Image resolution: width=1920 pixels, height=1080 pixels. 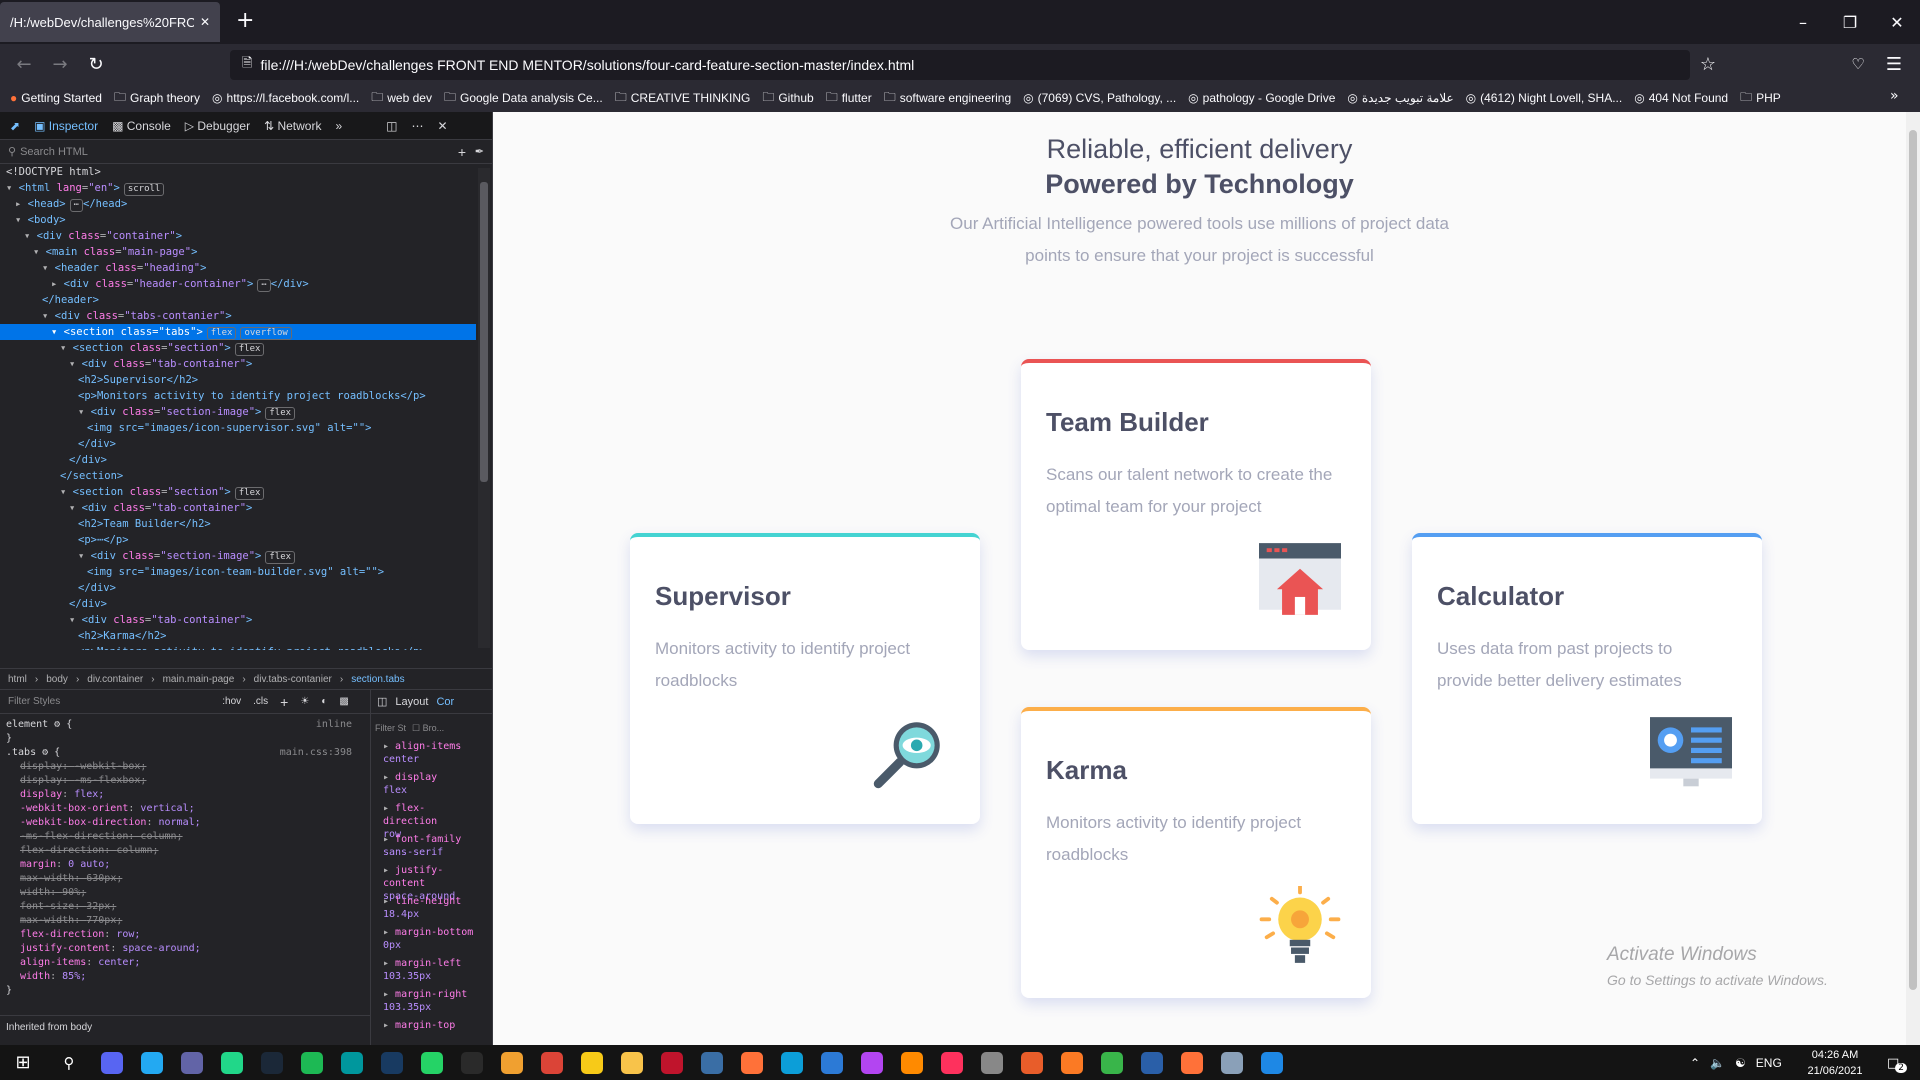 What do you see at coordinates (872, 1062) in the screenshot?
I see `phpstorm-icon` at bounding box center [872, 1062].